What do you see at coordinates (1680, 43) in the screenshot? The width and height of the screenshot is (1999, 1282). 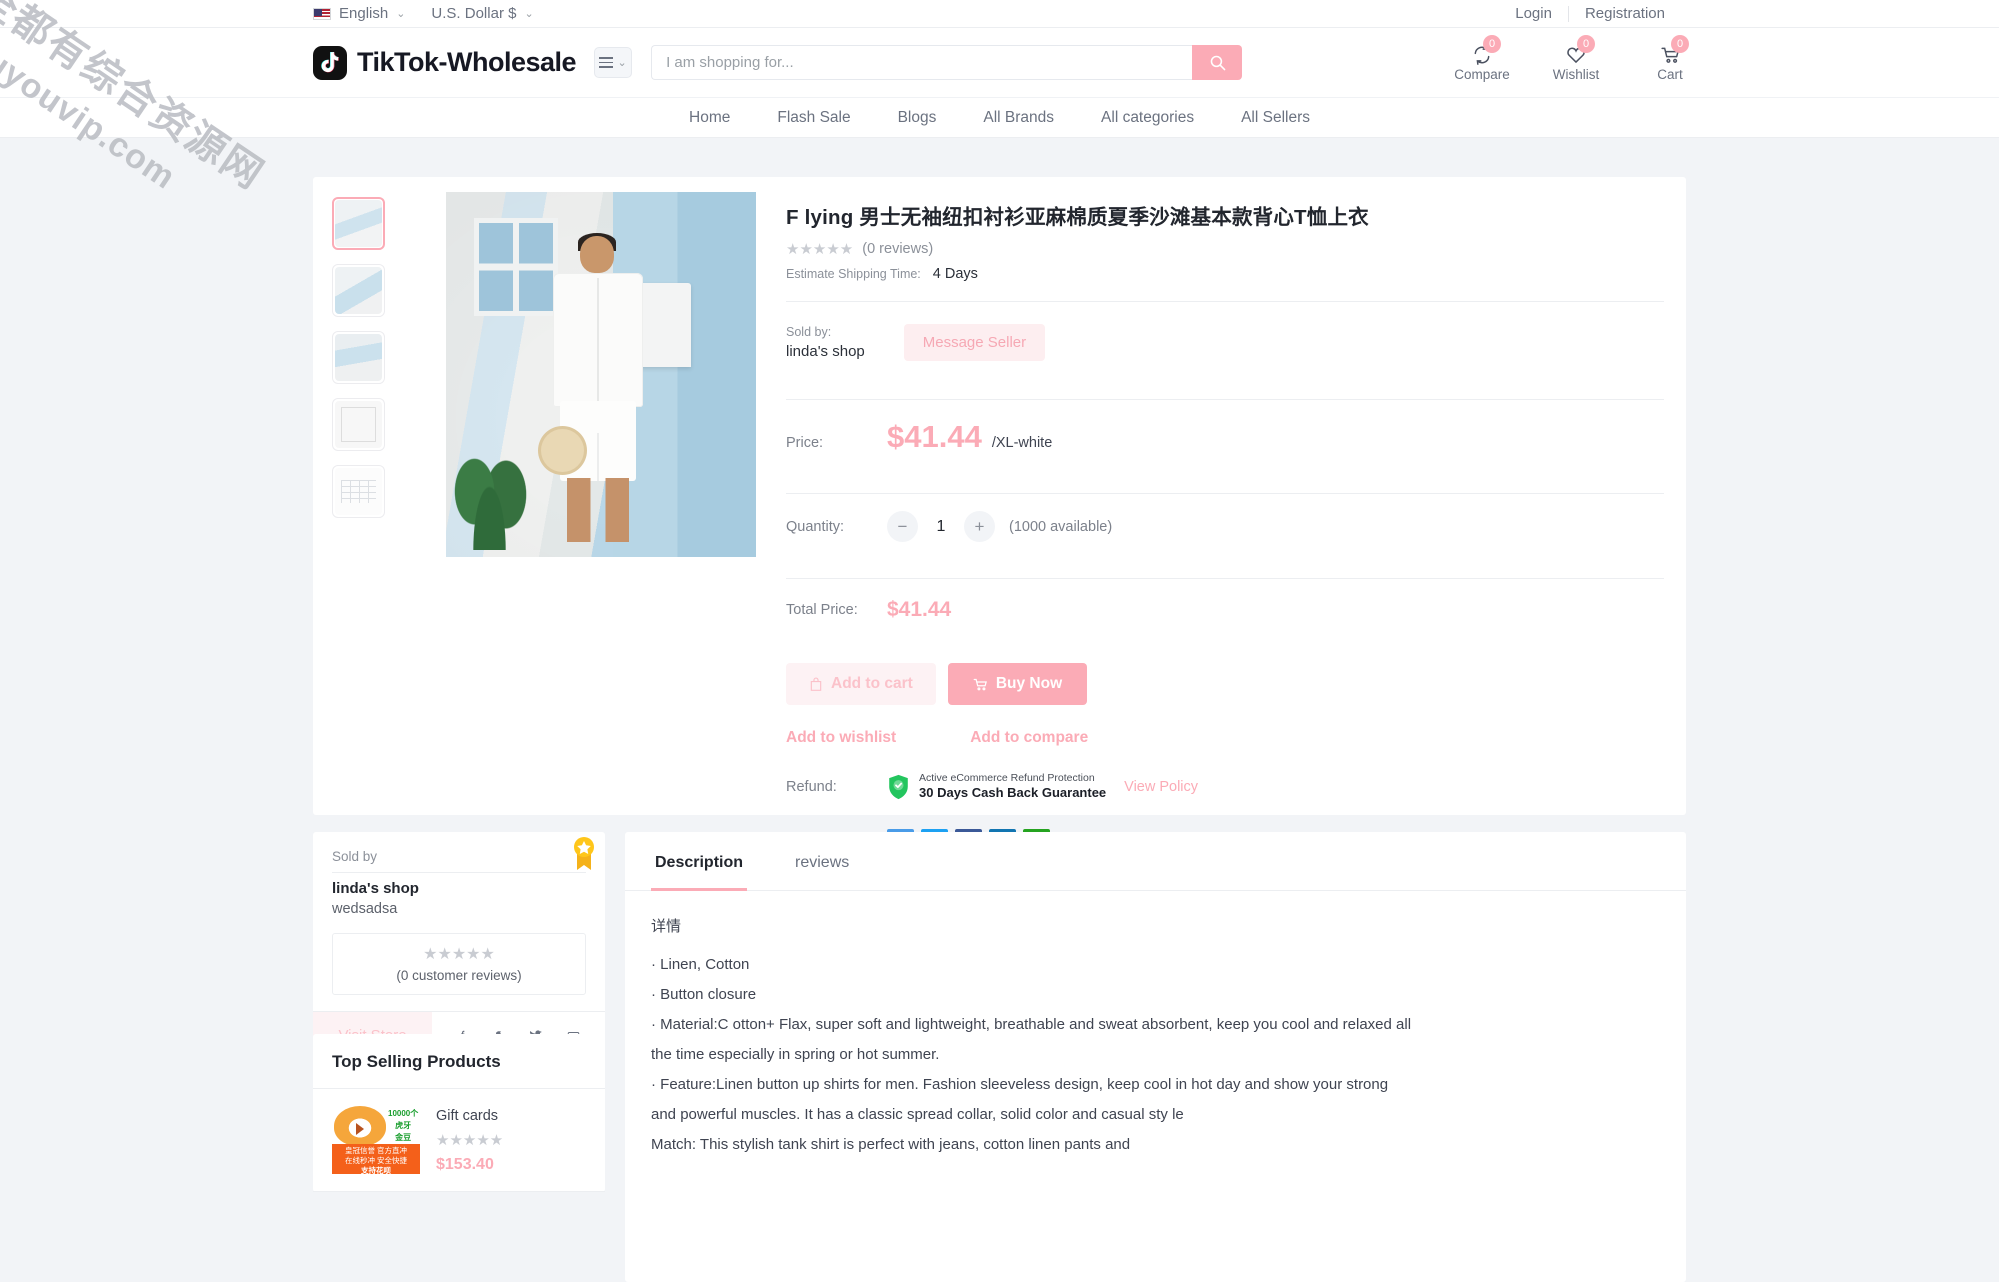 I see `cart-badge: 0` at bounding box center [1680, 43].